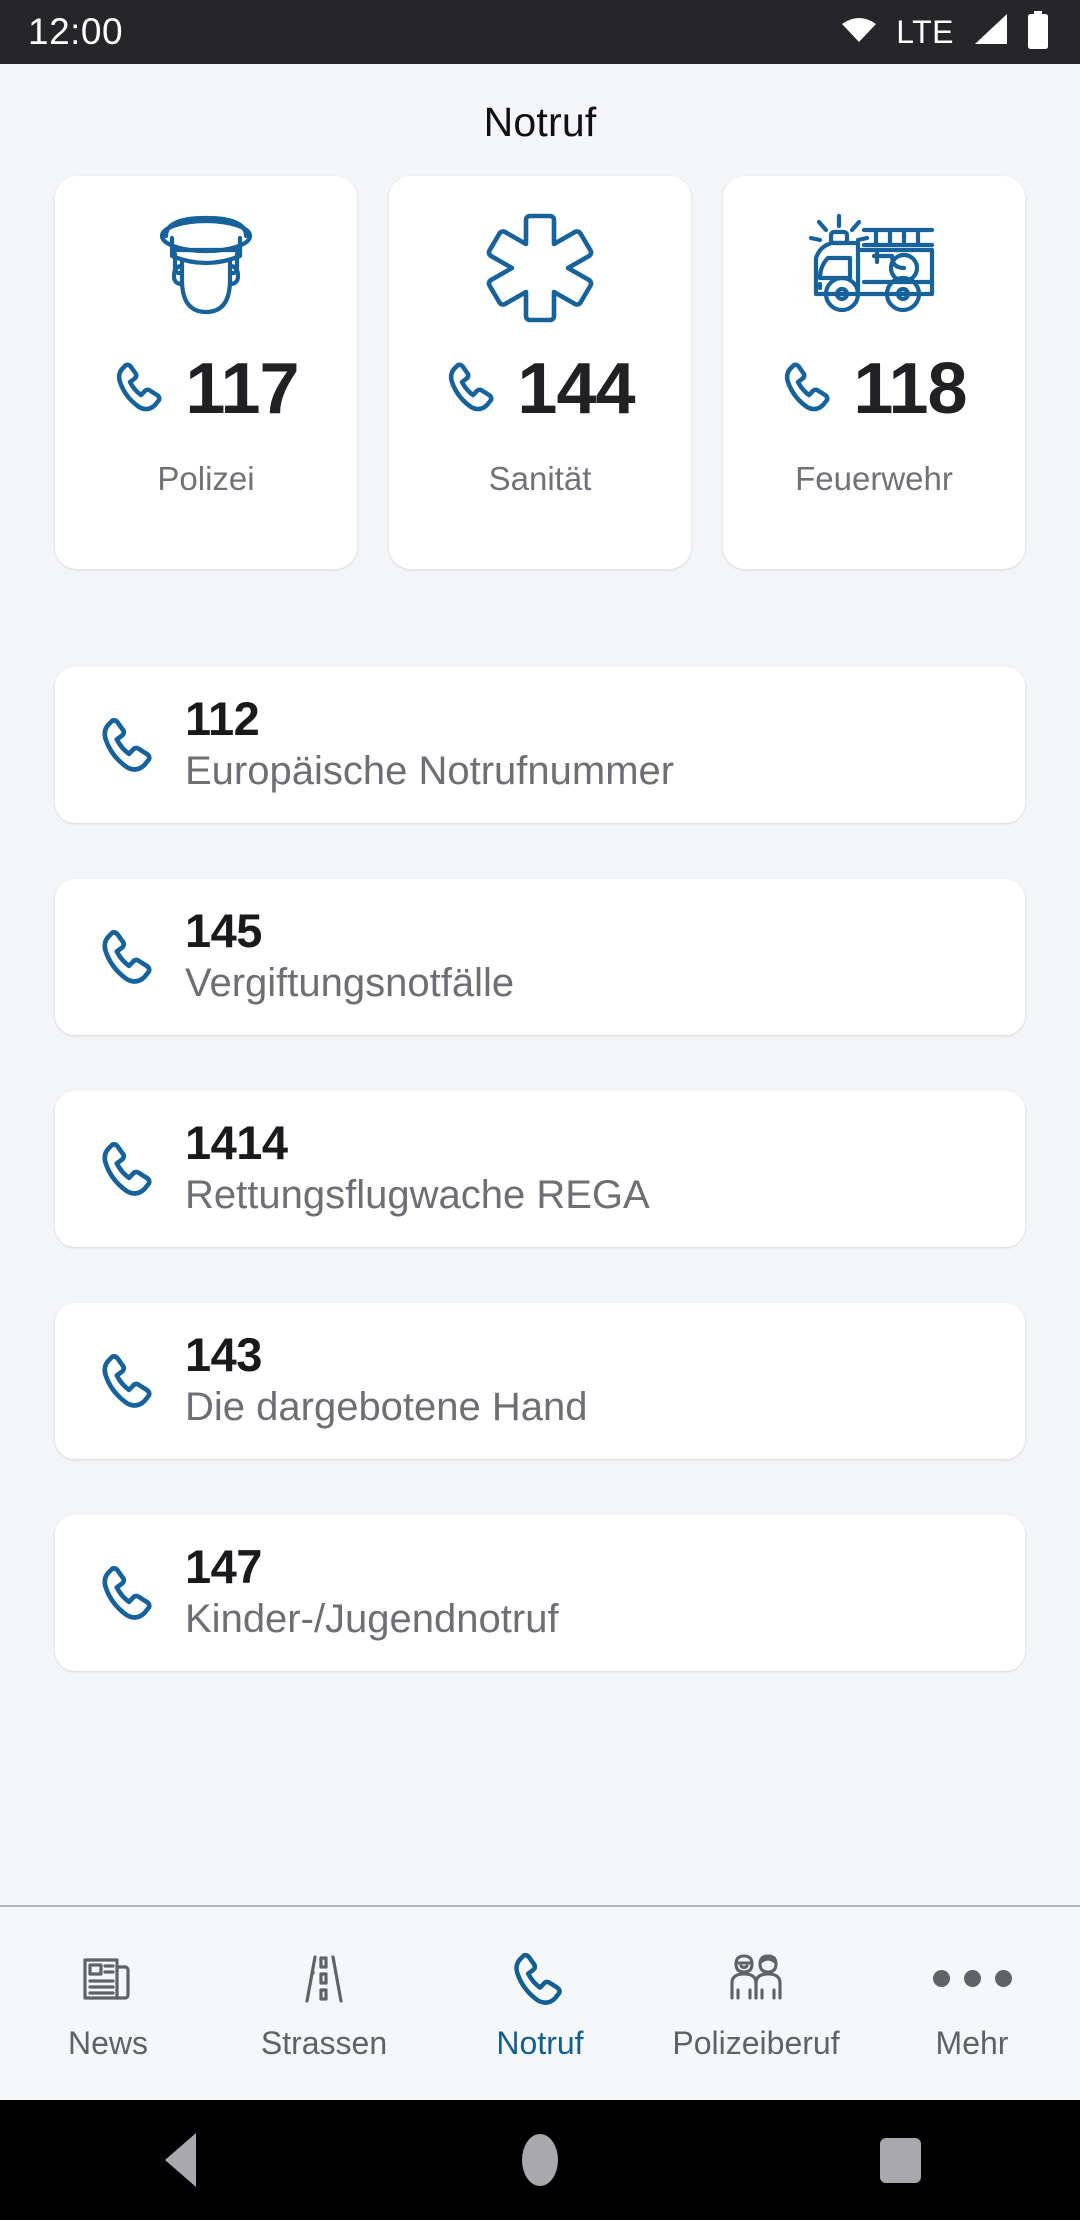 This screenshot has height=2220, width=1080. Describe the element at coordinates (540, 251) in the screenshot. I see `star-of-life-icon` at that location.